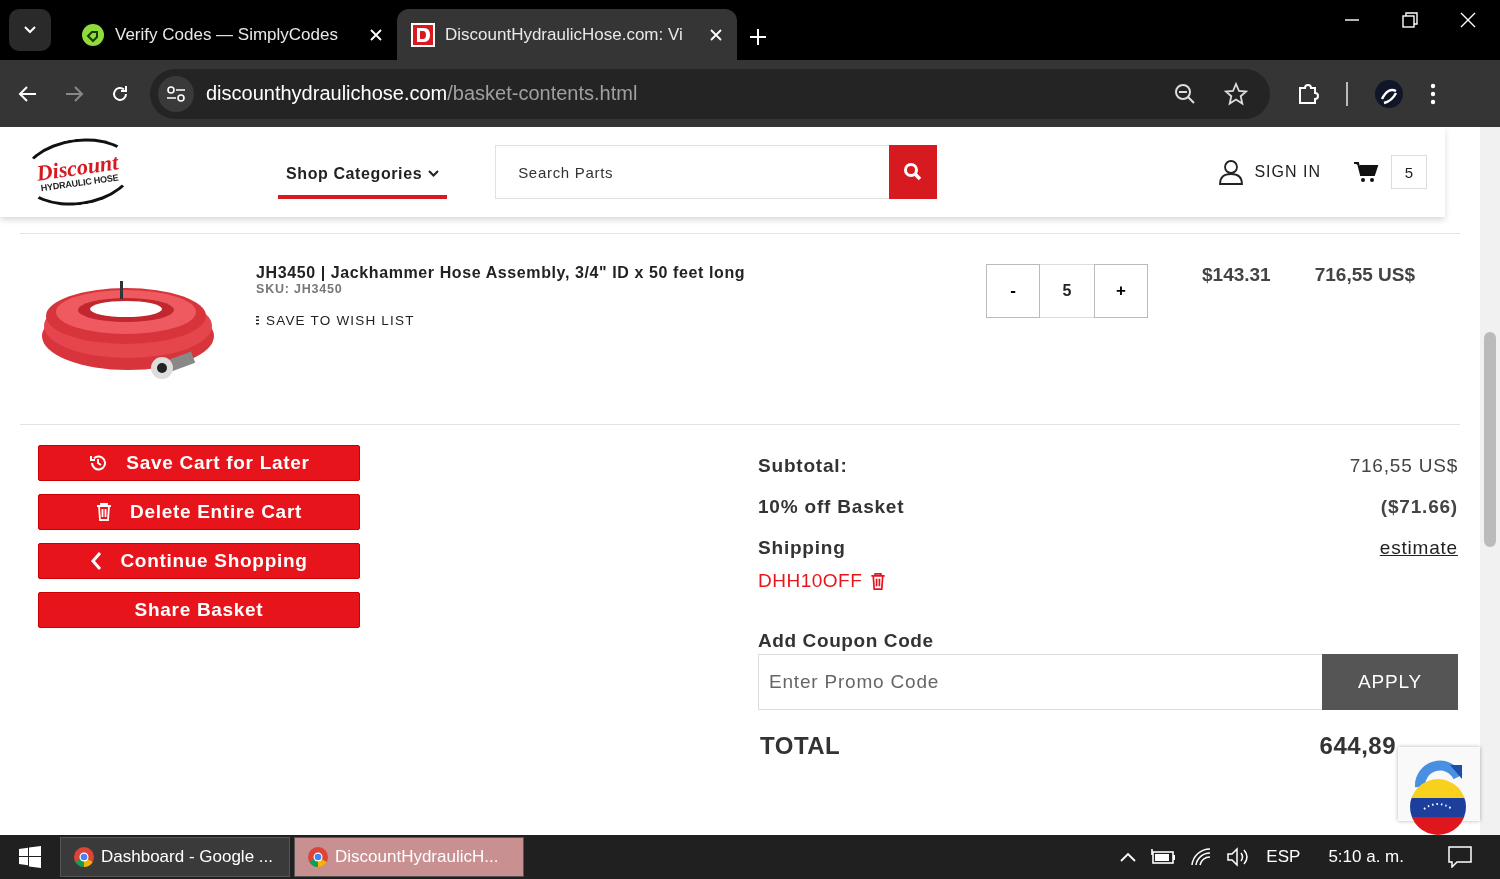 This screenshot has height=879, width=1500. What do you see at coordinates (1409, 172) in the screenshot?
I see `cart-count: 5` at bounding box center [1409, 172].